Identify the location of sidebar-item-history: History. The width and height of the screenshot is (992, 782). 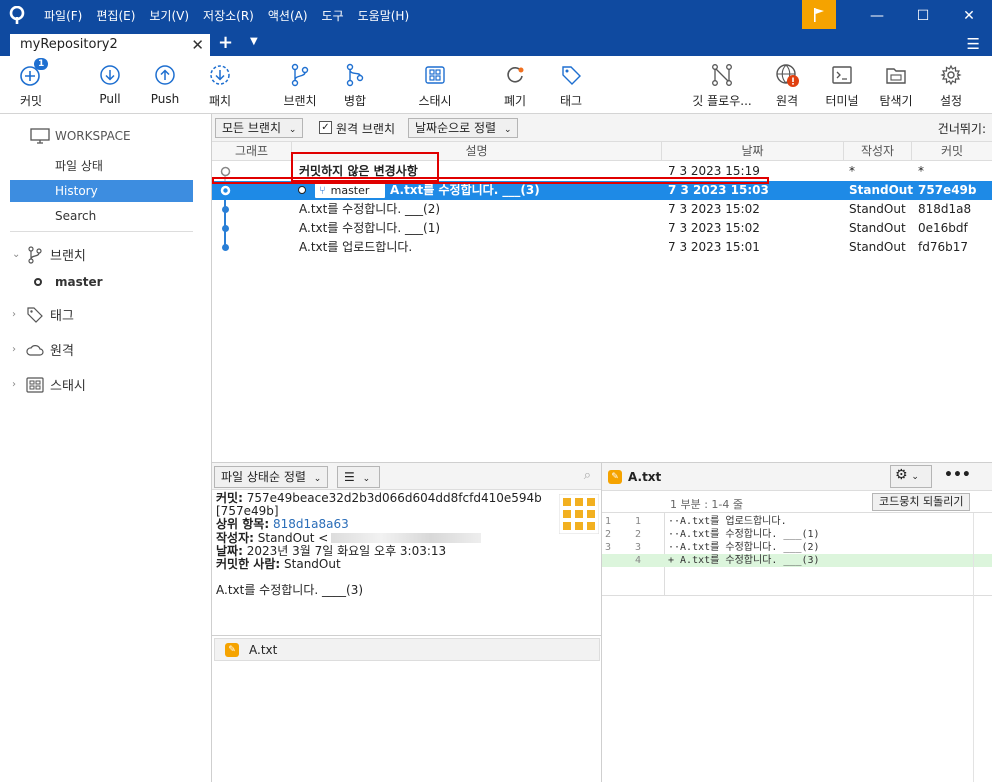
(101, 191).